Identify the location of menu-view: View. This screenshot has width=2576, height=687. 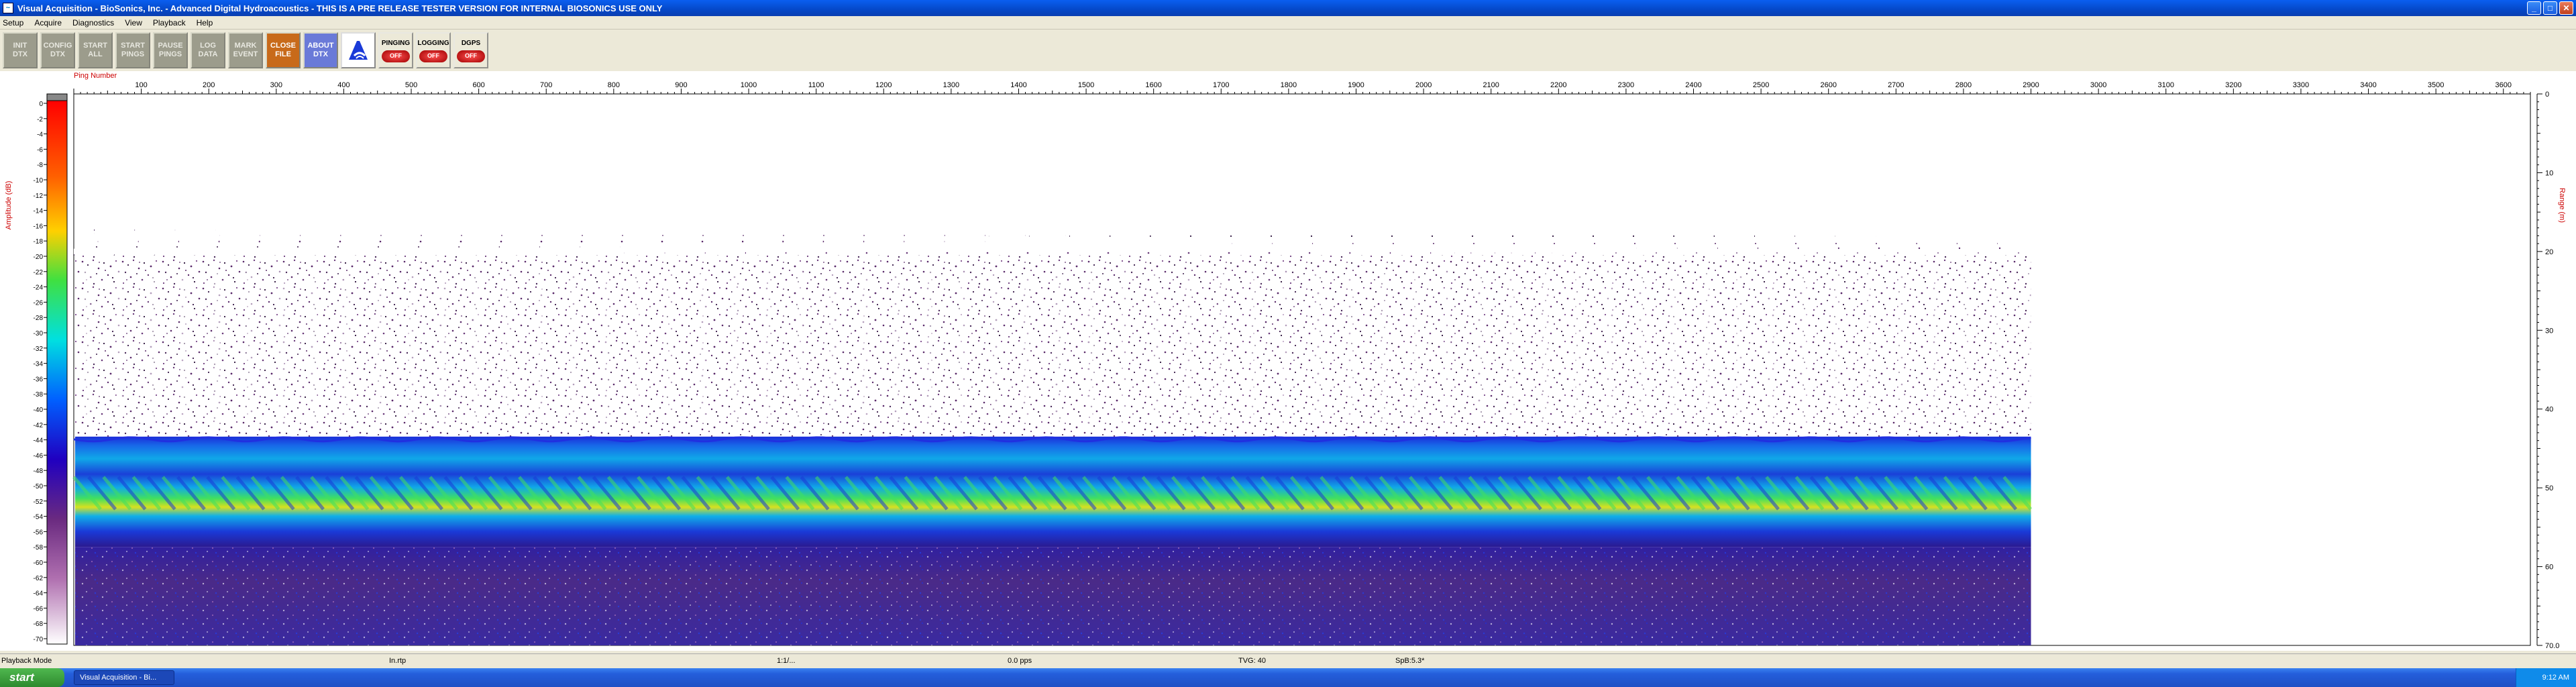
(133, 23).